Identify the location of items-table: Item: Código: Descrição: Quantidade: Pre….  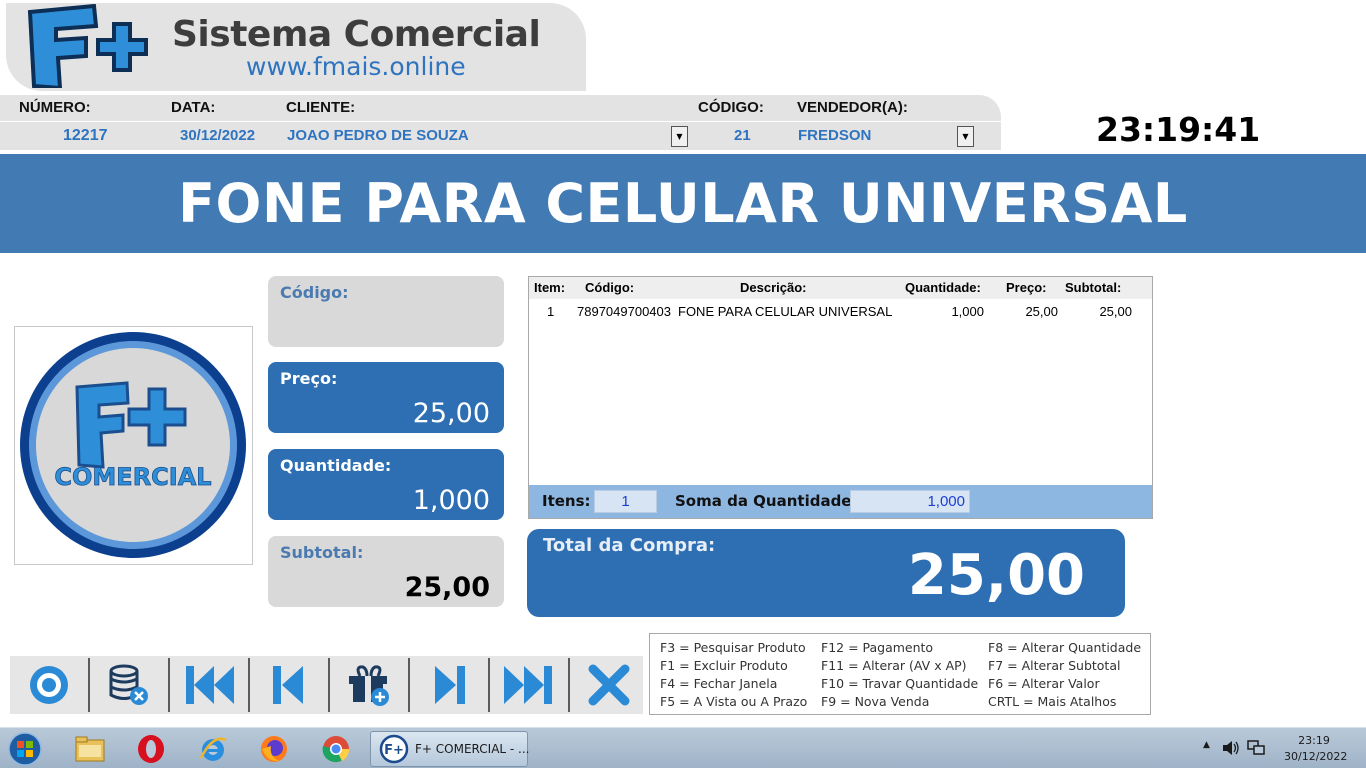
(840, 397).